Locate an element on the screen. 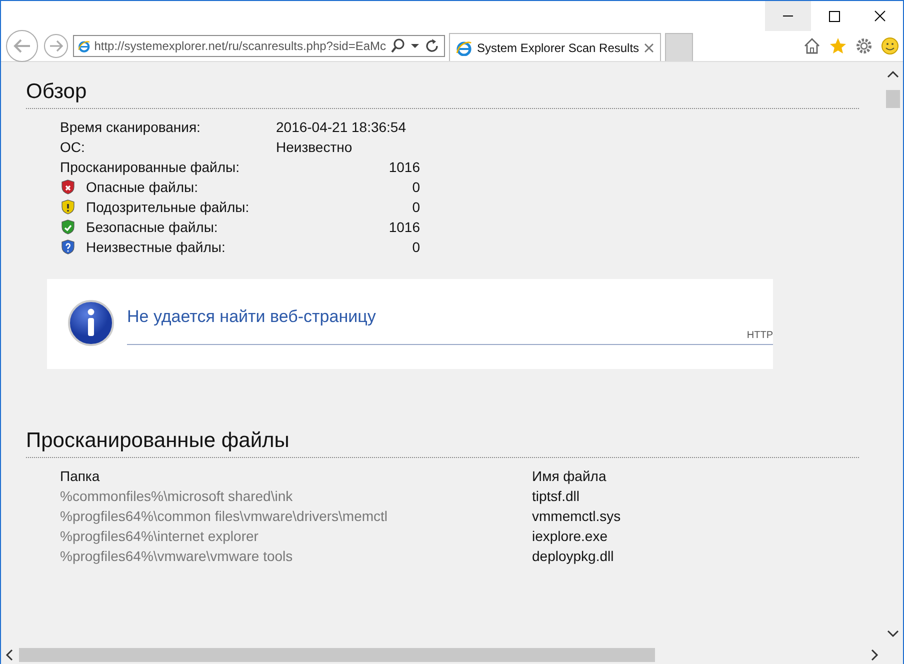 Image resolution: width=904 pixels, height=664 pixels. table-cell-text: %progfiles64%\vmware\vmware tools is located at coordinates (177, 556).